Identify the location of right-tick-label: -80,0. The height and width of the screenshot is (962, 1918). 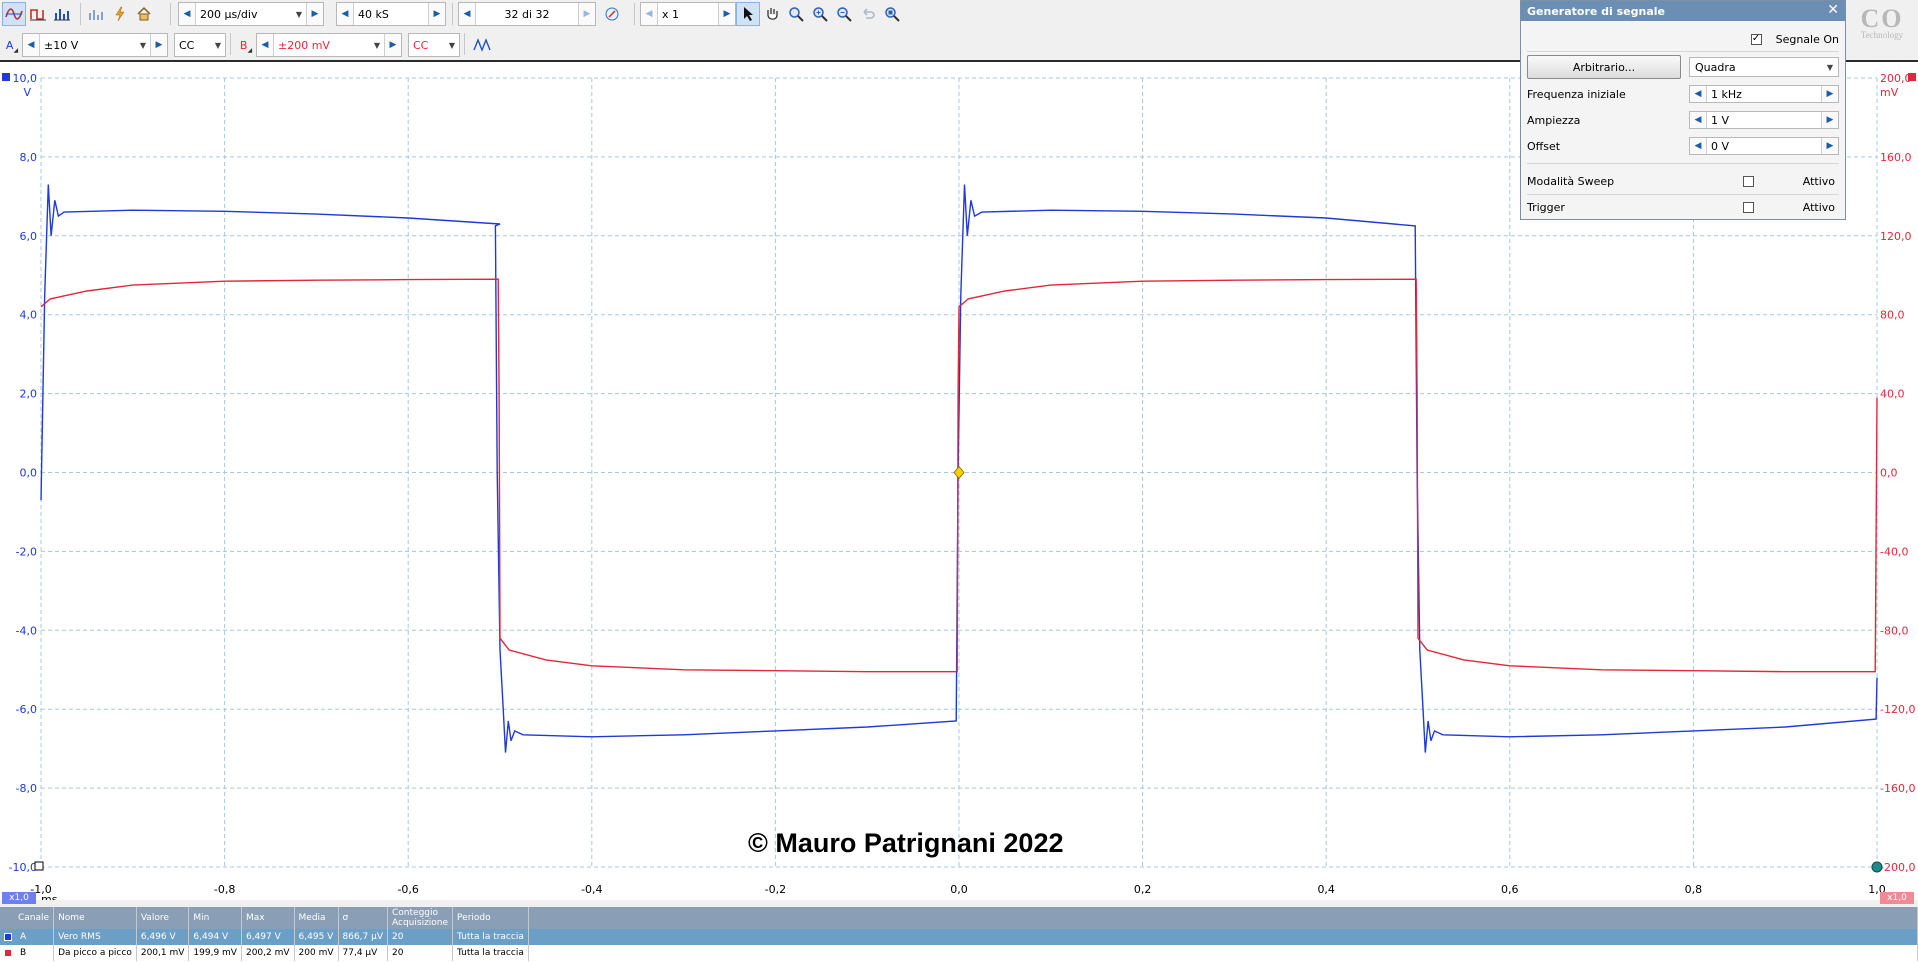
(1894, 630).